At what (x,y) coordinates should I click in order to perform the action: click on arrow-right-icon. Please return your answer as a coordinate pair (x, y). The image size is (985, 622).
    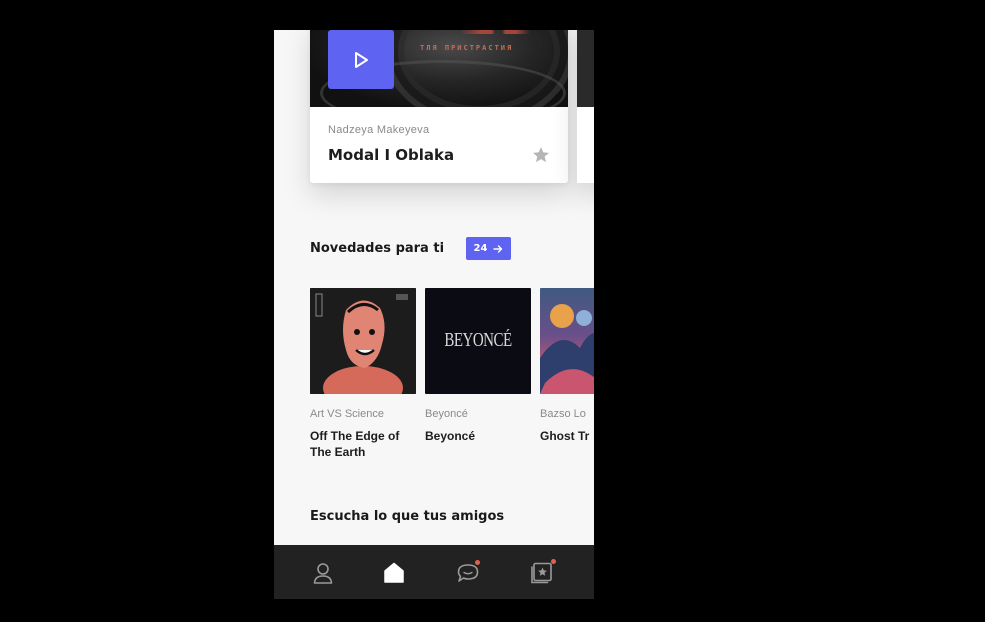
    Looking at the image, I should click on (498, 248).